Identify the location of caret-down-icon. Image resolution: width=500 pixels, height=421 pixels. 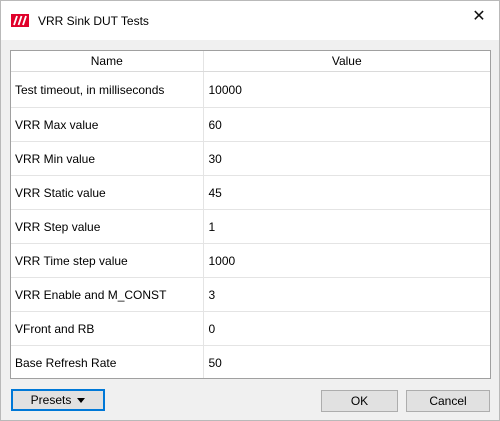
(81, 401).